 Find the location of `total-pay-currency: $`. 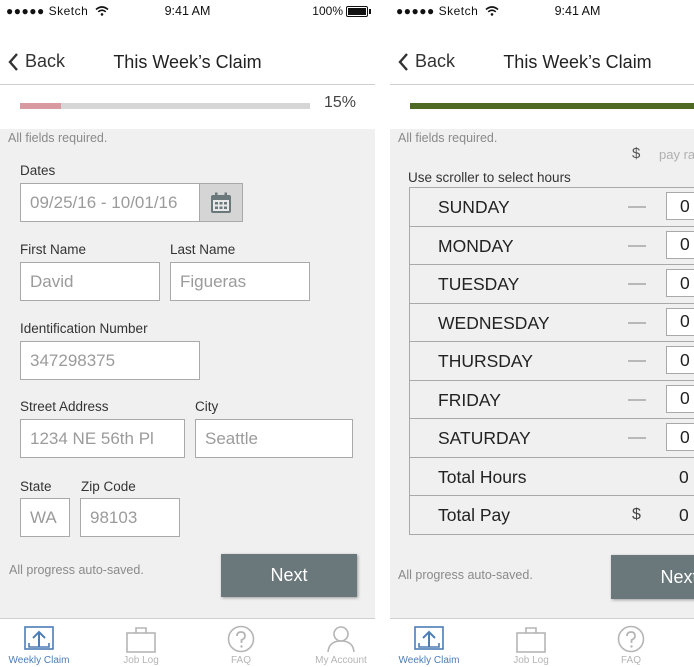

total-pay-currency: $ is located at coordinates (636, 514).